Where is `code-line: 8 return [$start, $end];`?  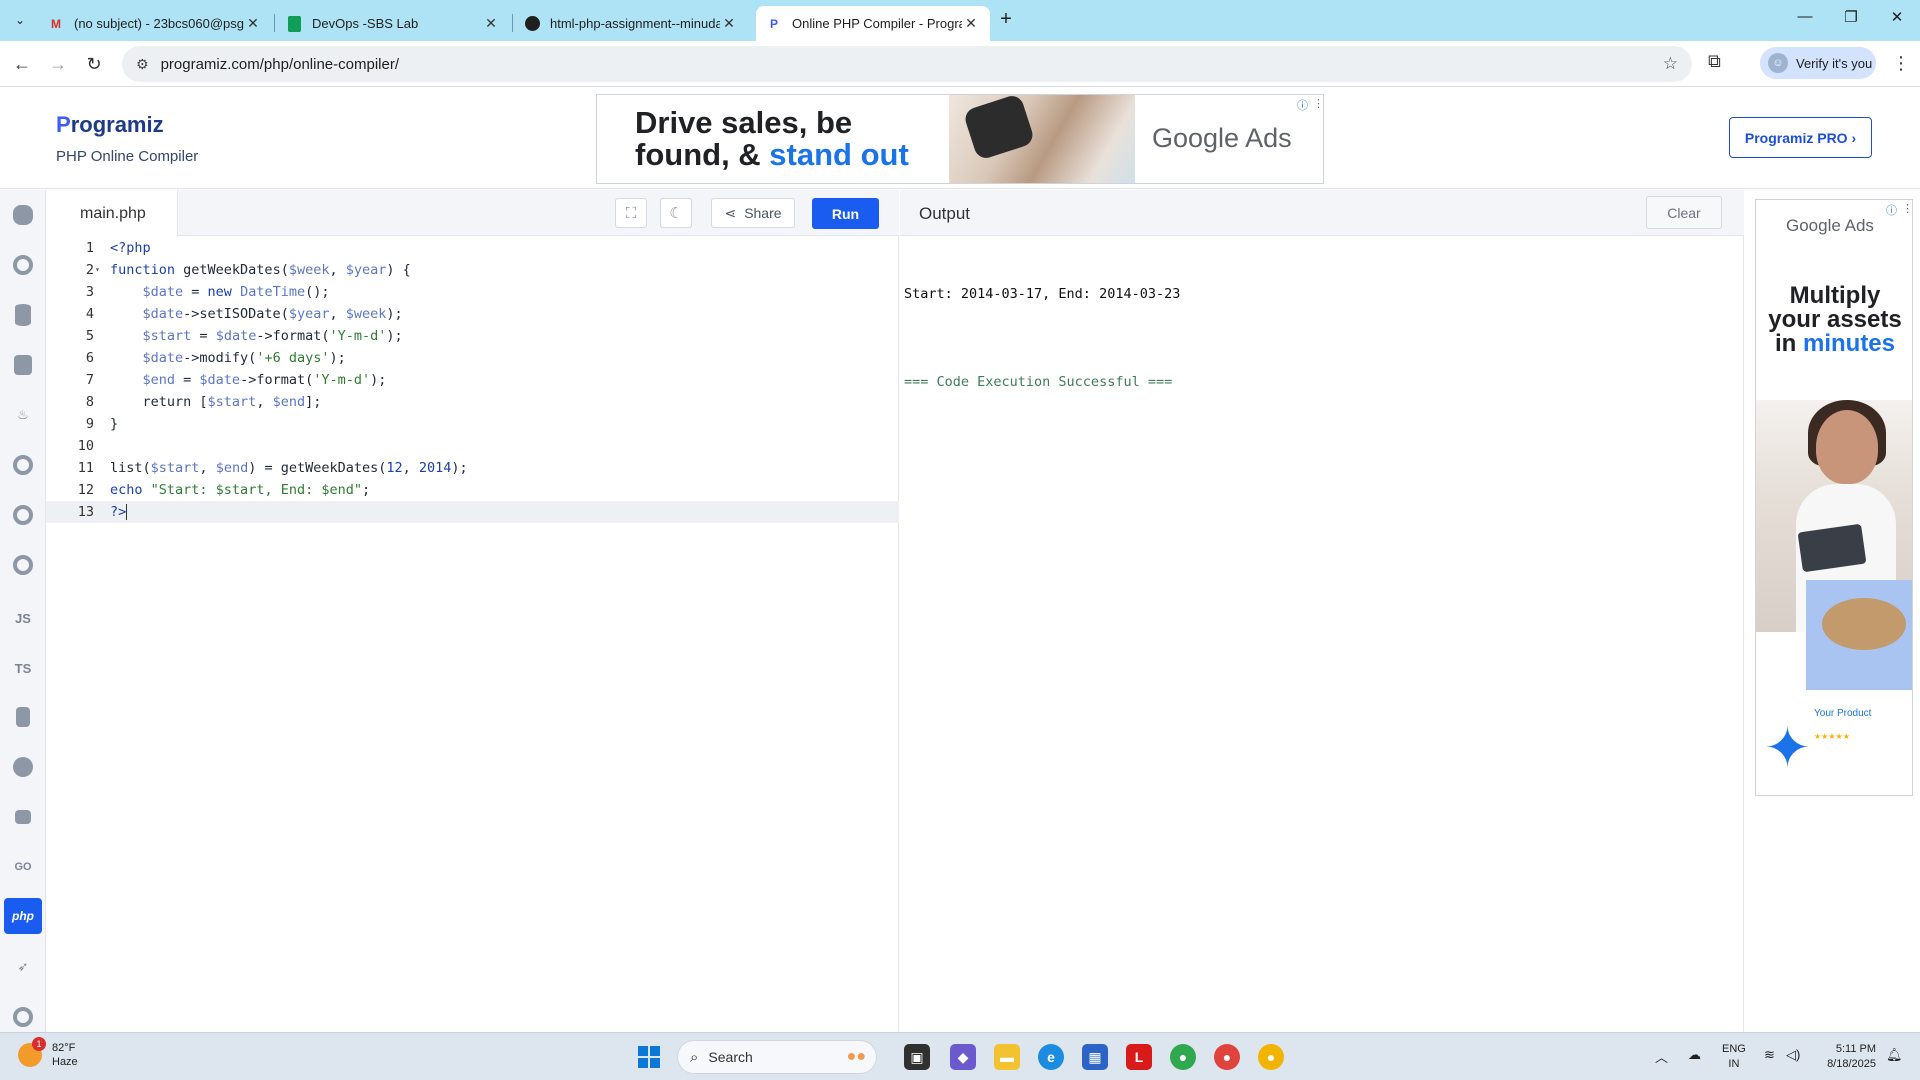 code-line: 8 return [$start, $end]; is located at coordinates (472, 402).